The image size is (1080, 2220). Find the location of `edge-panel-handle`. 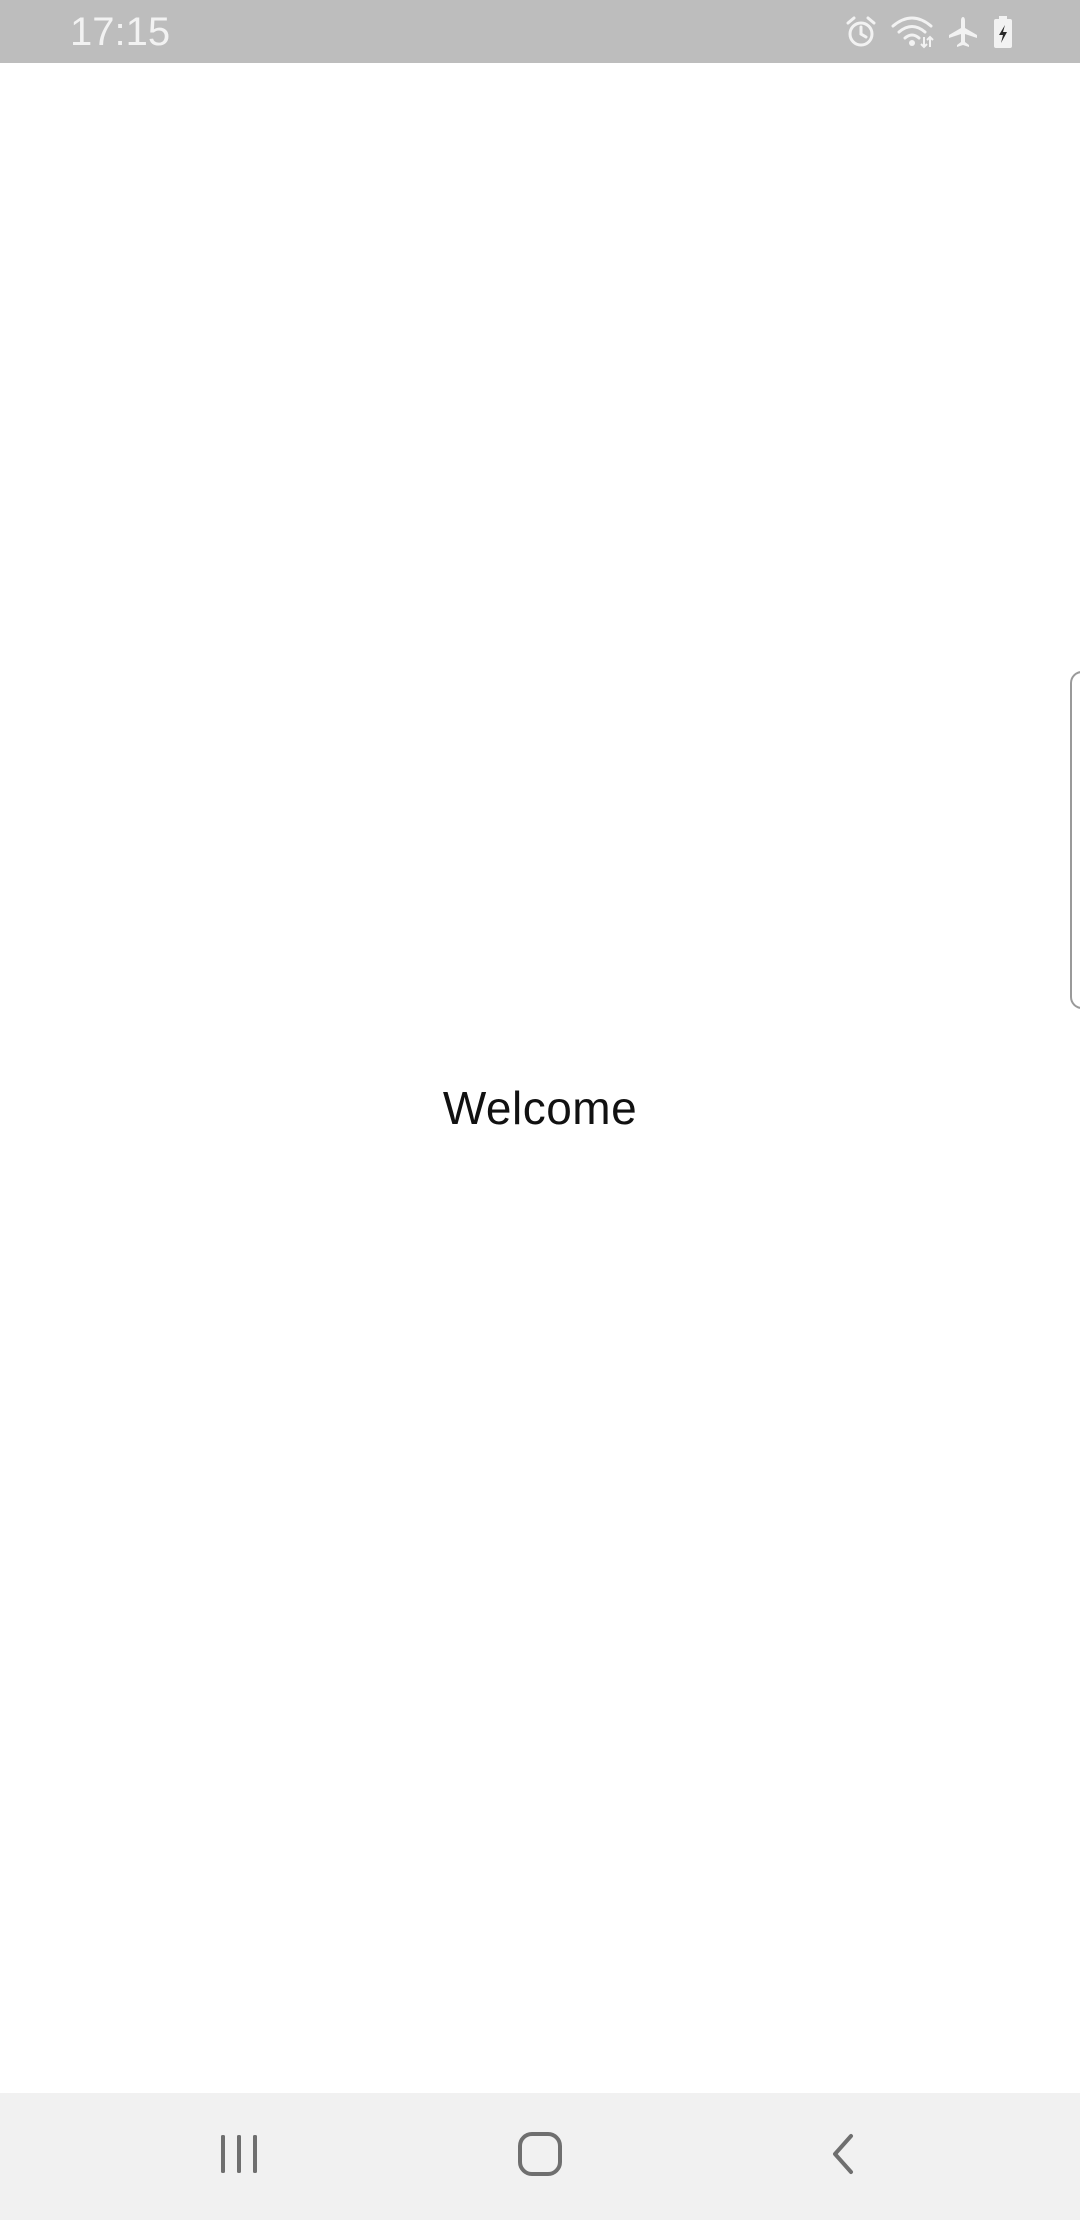

edge-panel-handle is located at coordinates (1075, 840).